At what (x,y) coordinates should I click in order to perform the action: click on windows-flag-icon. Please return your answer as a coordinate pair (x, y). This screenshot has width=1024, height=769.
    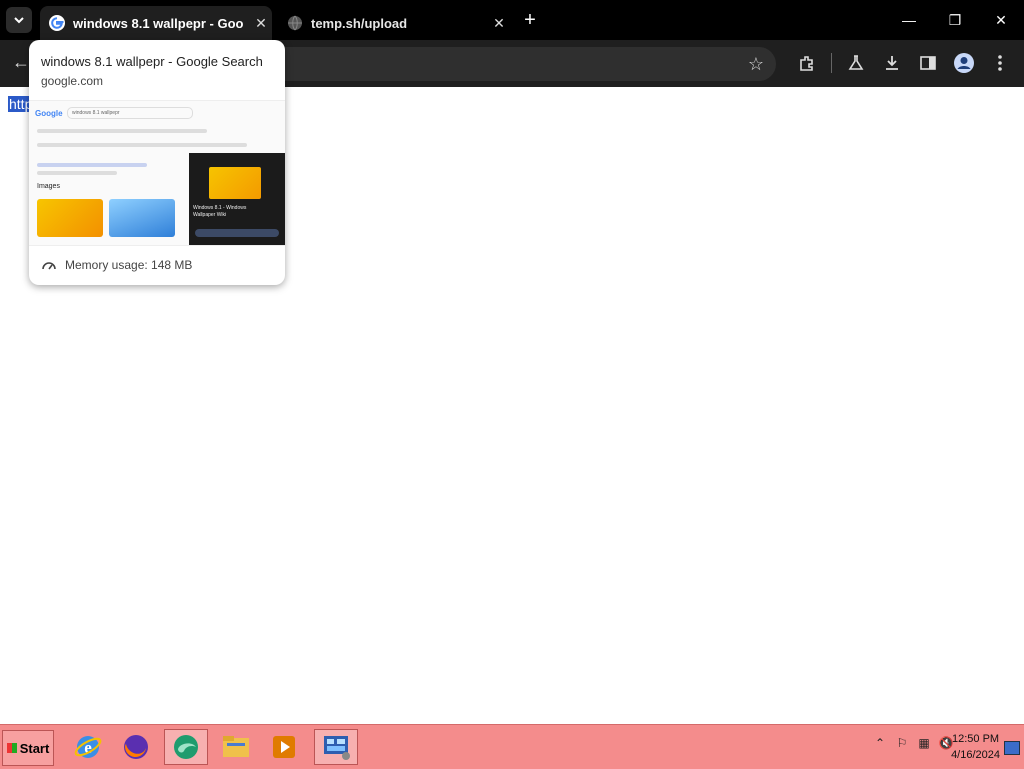
    Looking at the image, I should click on (11, 748).